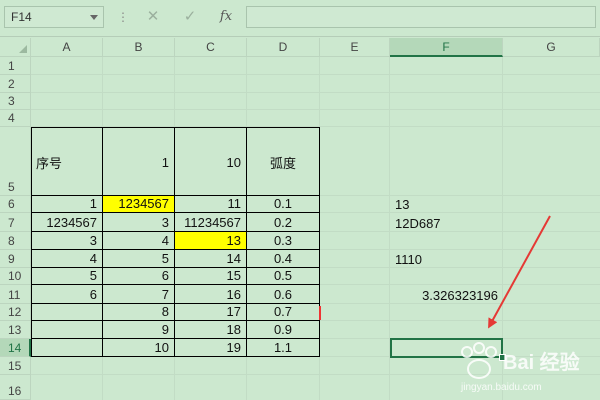 This screenshot has width=600, height=400. What do you see at coordinates (541, 363) in the screenshot?
I see `watermark-brand: Bai 经验` at bounding box center [541, 363].